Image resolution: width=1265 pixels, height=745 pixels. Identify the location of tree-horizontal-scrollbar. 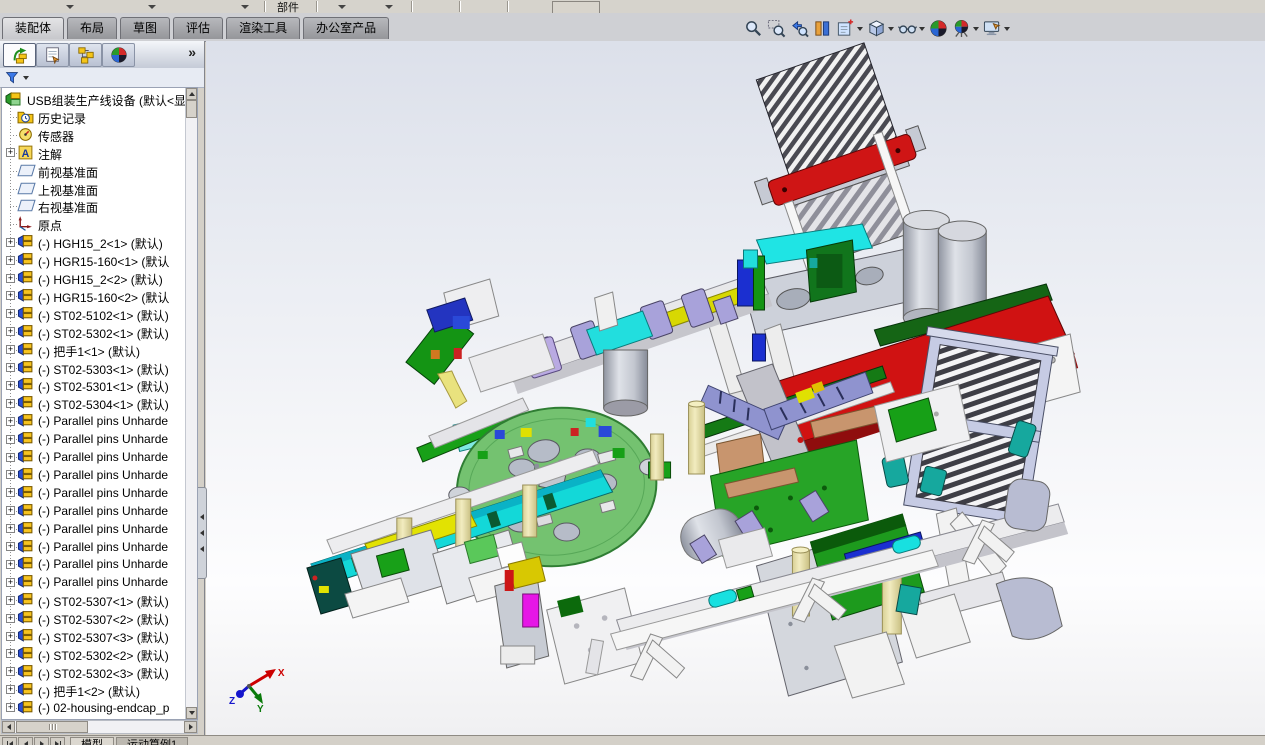
(99, 727).